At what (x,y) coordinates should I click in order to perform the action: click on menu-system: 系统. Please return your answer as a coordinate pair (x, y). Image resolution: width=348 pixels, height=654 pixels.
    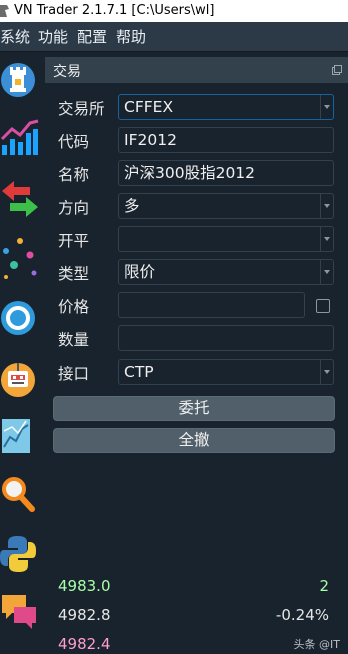
    Looking at the image, I should click on (15, 37).